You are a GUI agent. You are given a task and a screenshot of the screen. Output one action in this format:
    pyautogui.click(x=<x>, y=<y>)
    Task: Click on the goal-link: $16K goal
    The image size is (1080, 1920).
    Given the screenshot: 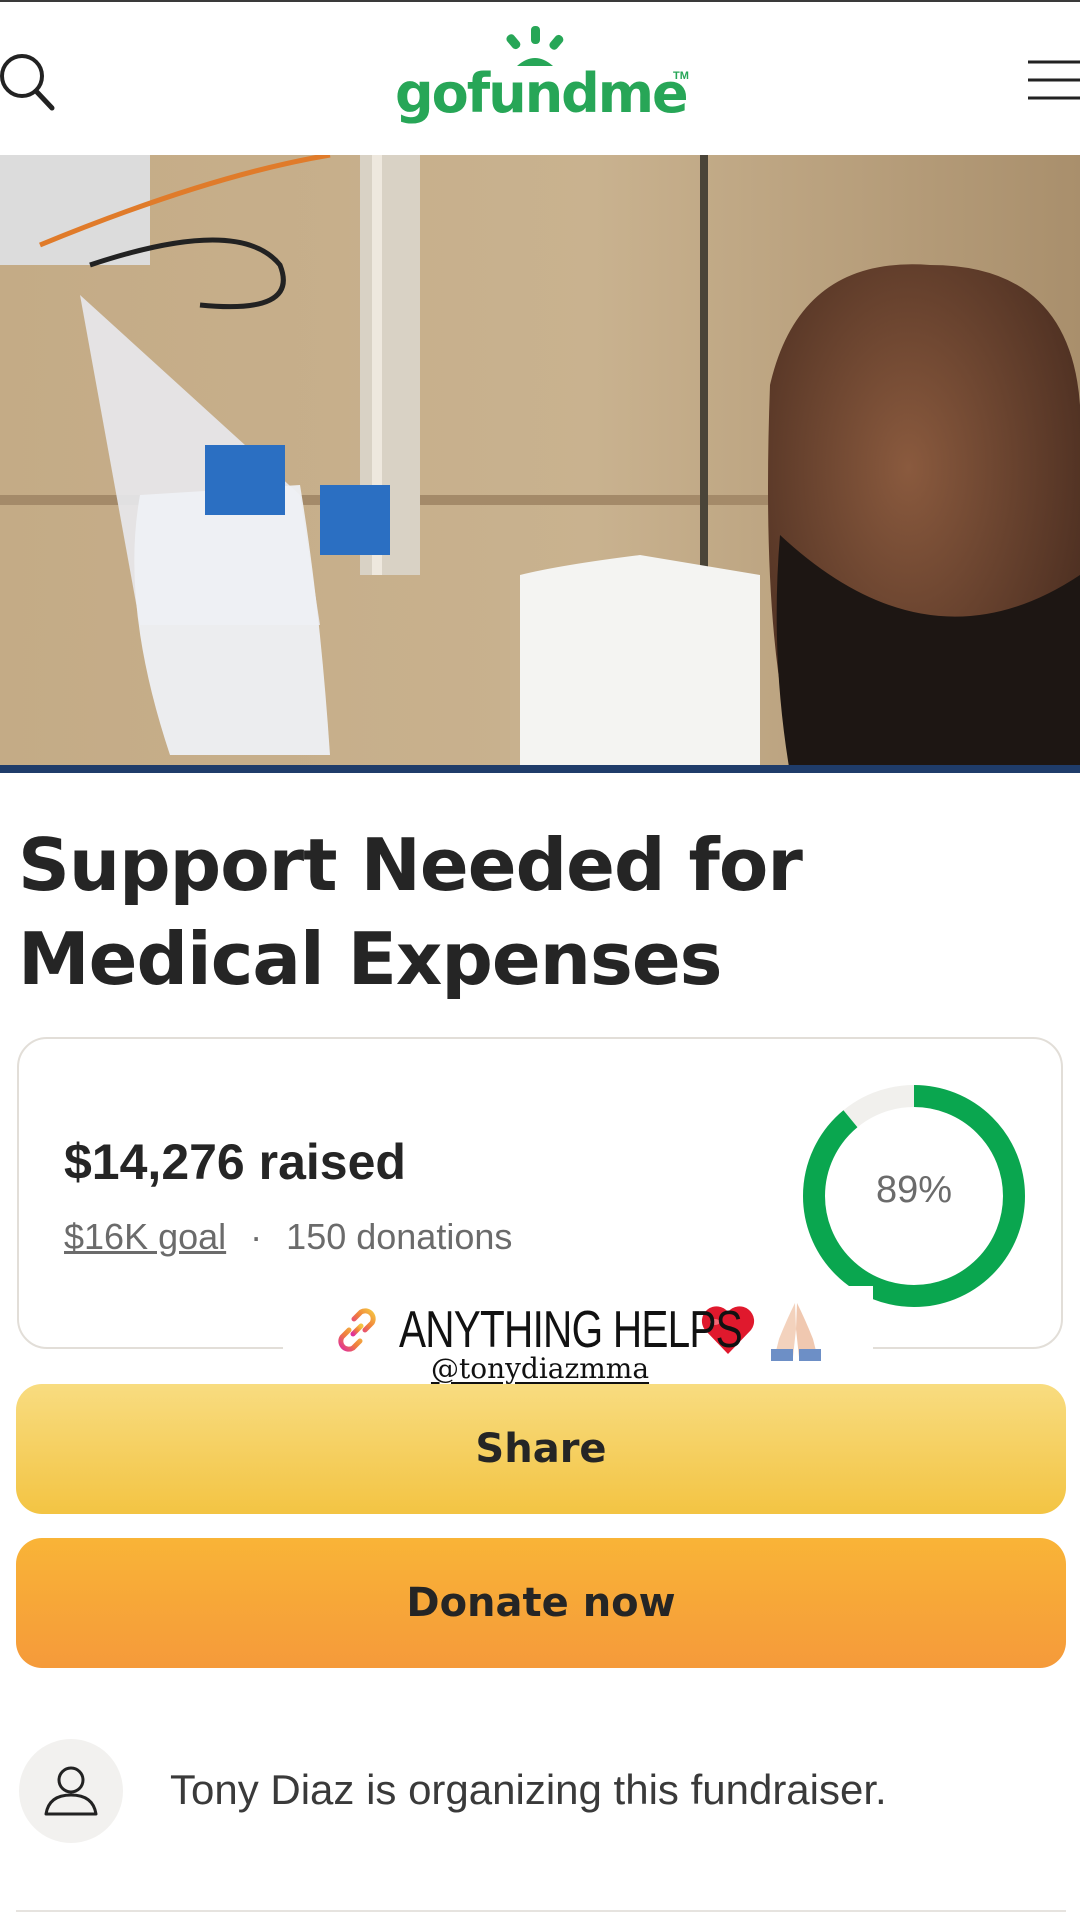 What is the action you would take?
    pyautogui.click(x=145, y=1236)
    